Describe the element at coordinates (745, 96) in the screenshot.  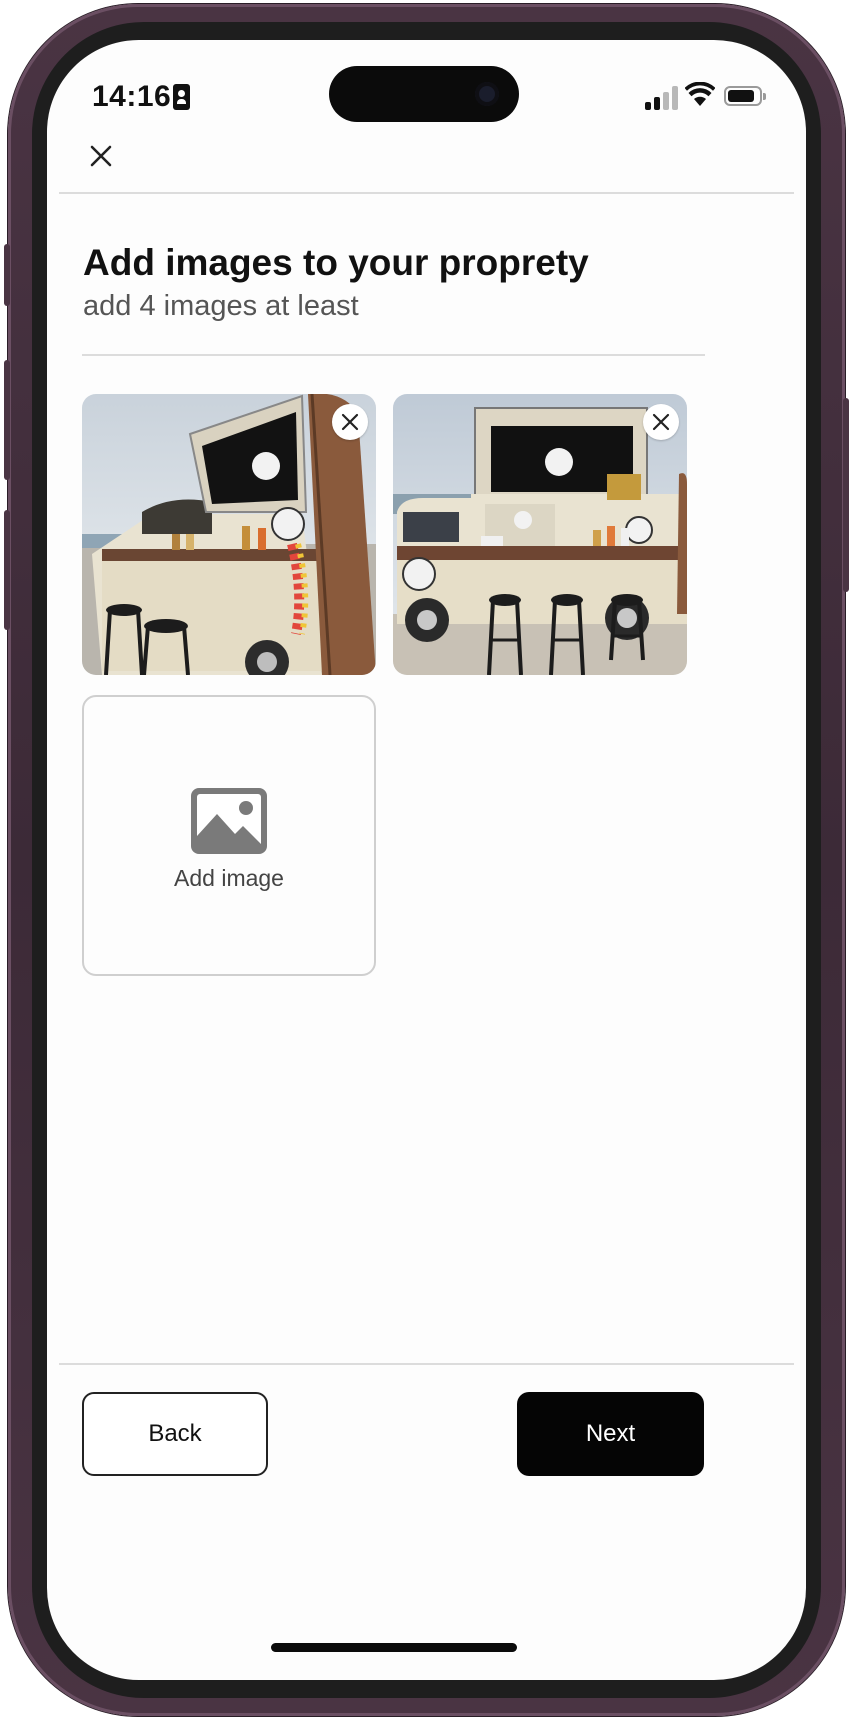
I see `battery-icon` at that location.